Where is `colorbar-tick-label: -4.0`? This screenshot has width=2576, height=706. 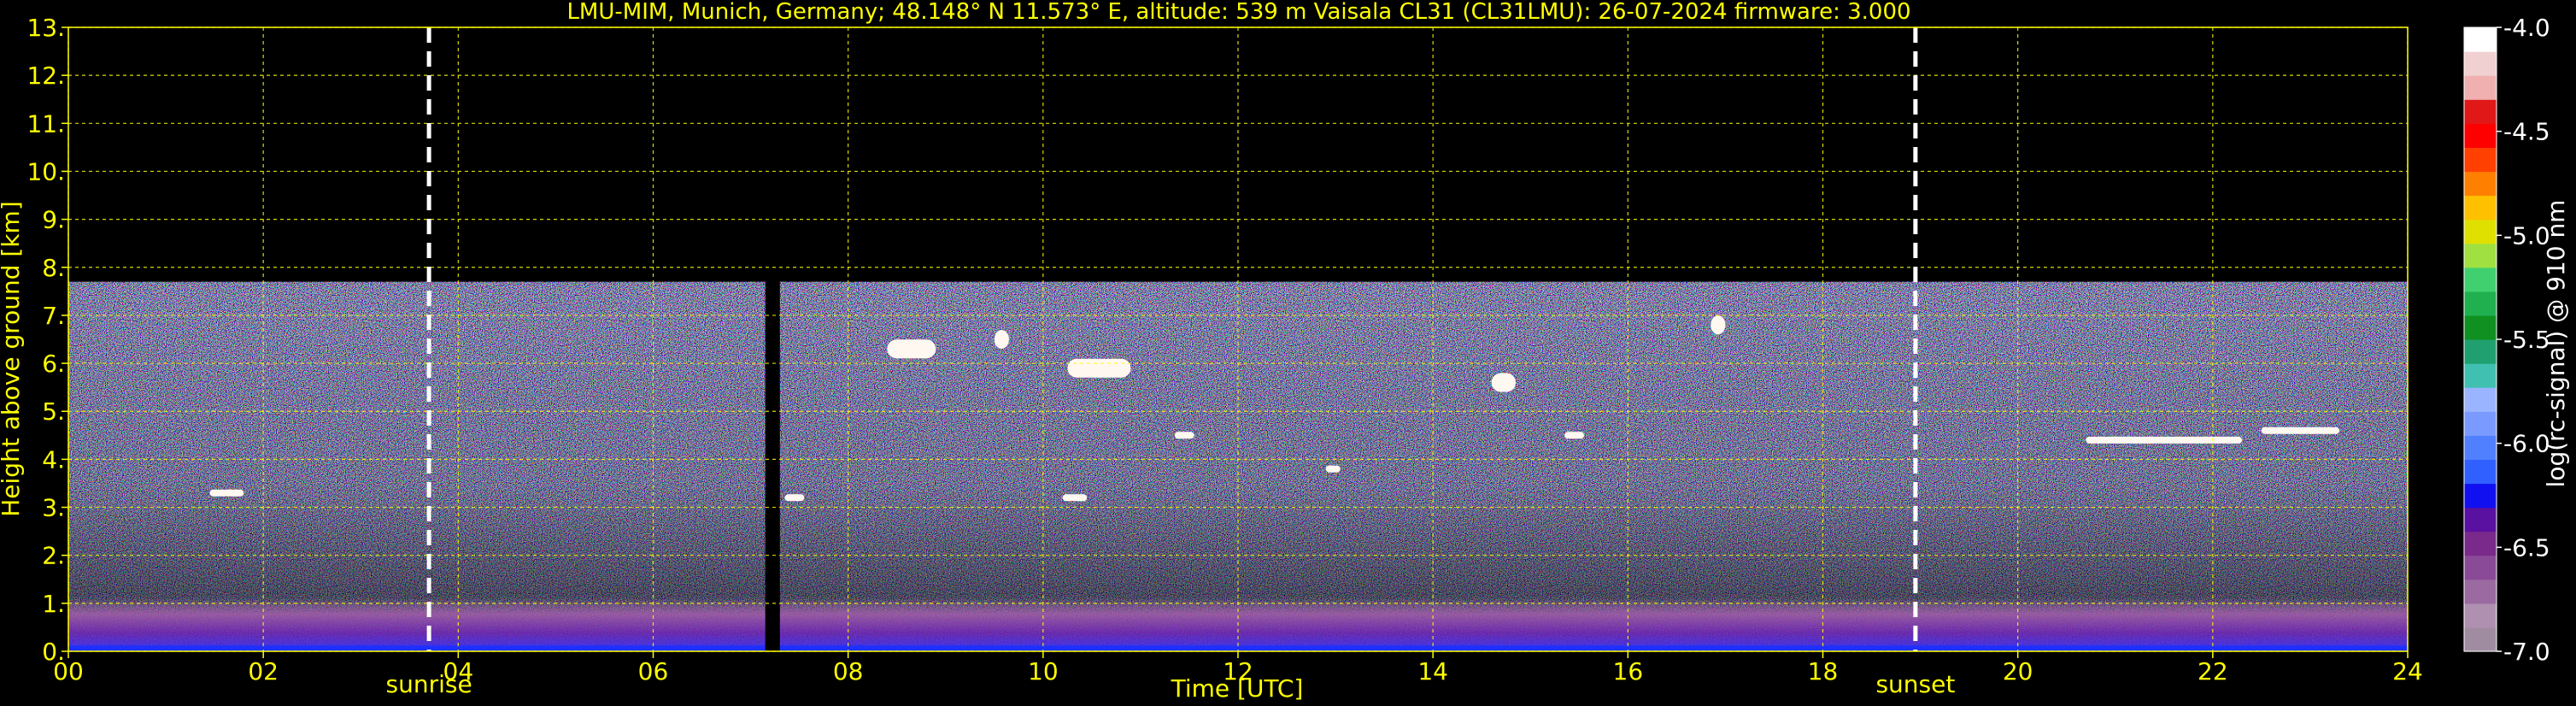 colorbar-tick-label: -4.0 is located at coordinates (2526, 28).